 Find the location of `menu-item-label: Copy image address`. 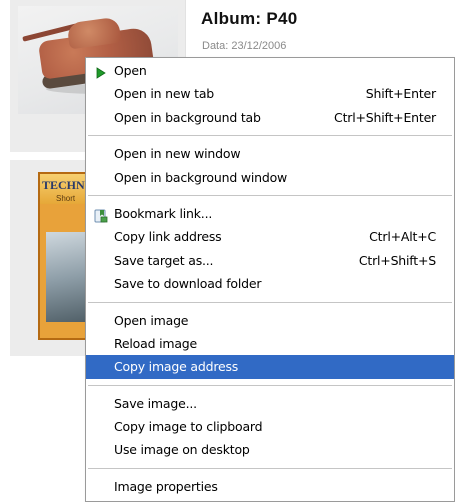

menu-item-label: Copy image address is located at coordinates (176, 367).